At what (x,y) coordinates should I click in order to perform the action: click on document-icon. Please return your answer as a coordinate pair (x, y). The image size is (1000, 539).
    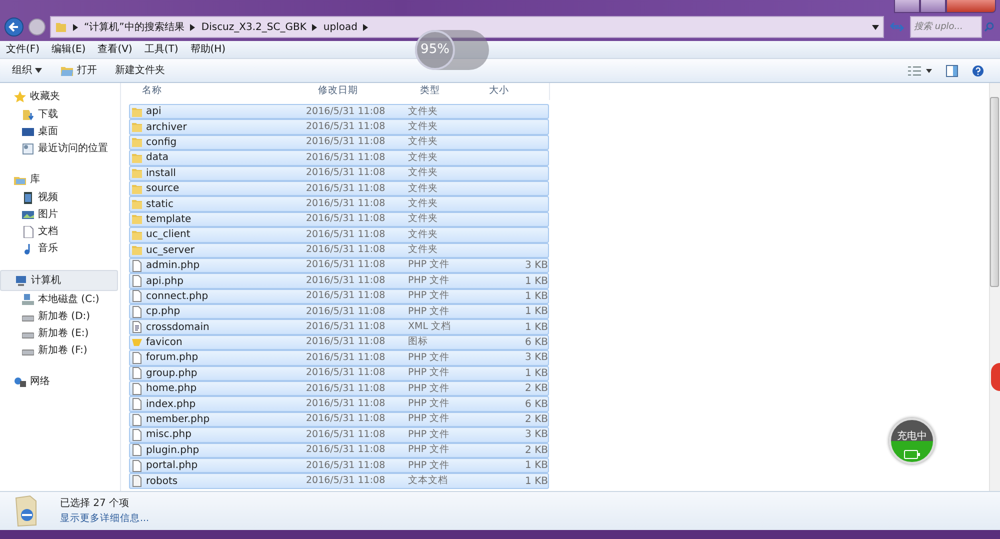
    Looking at the image, I should click on (28, 232).